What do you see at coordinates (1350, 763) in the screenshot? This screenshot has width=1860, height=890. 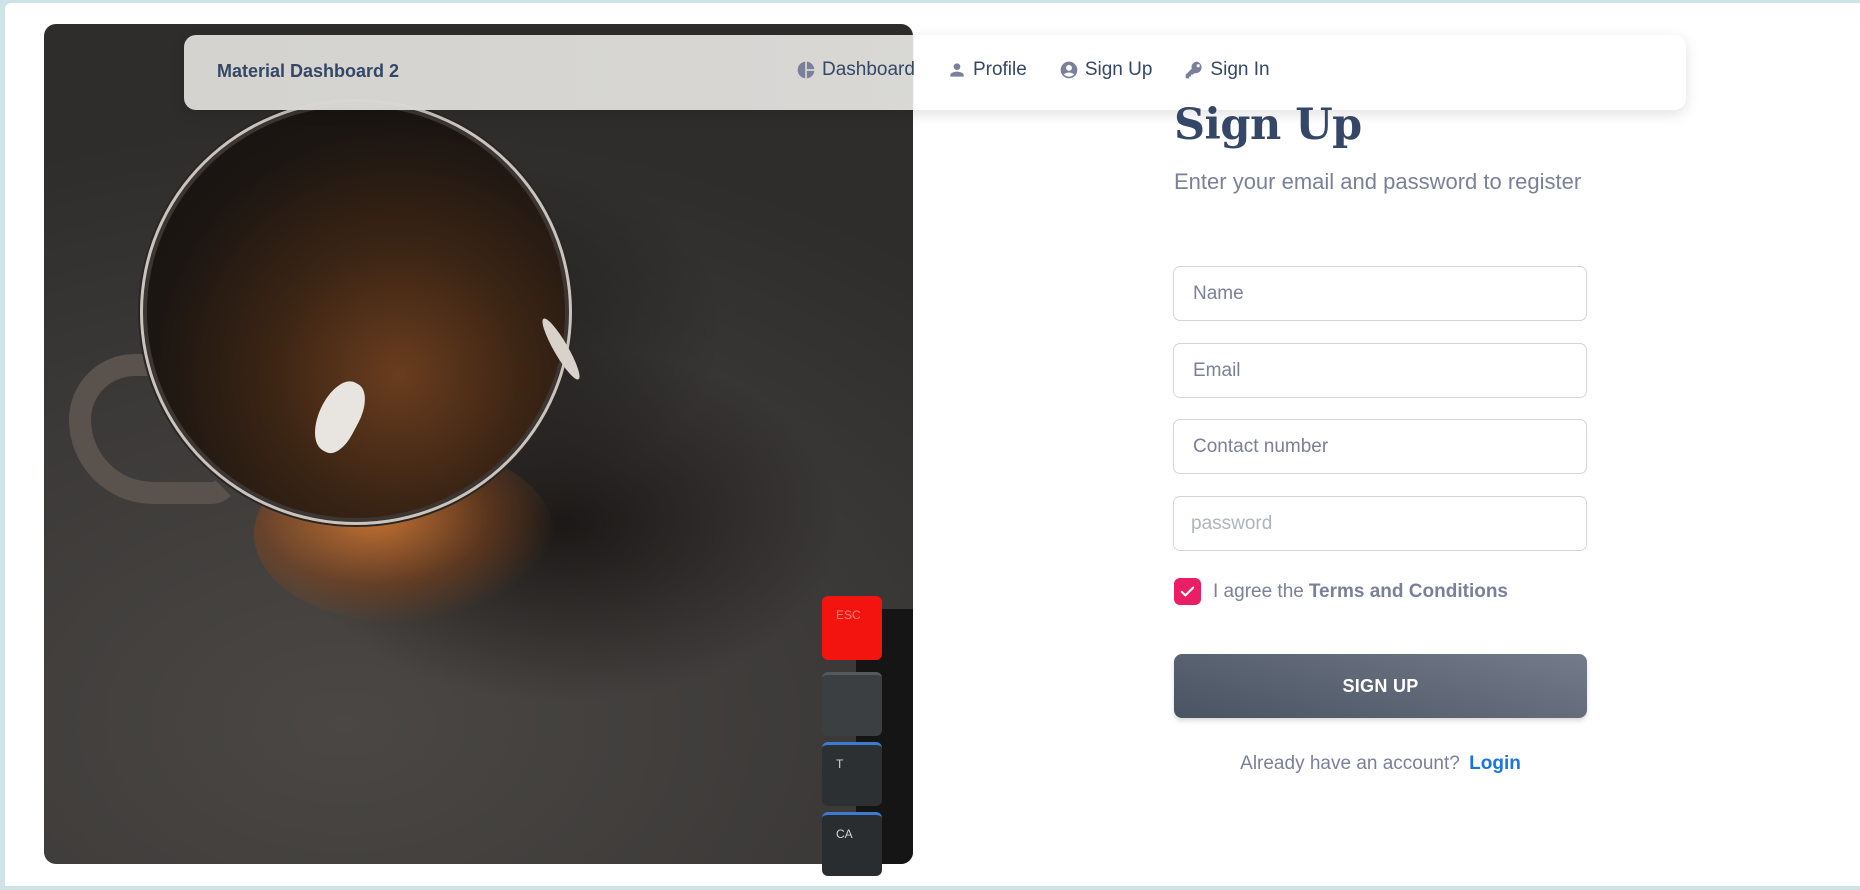 I see `account-prompt-text: Already have an account?` at bounding box center [1350, 763].